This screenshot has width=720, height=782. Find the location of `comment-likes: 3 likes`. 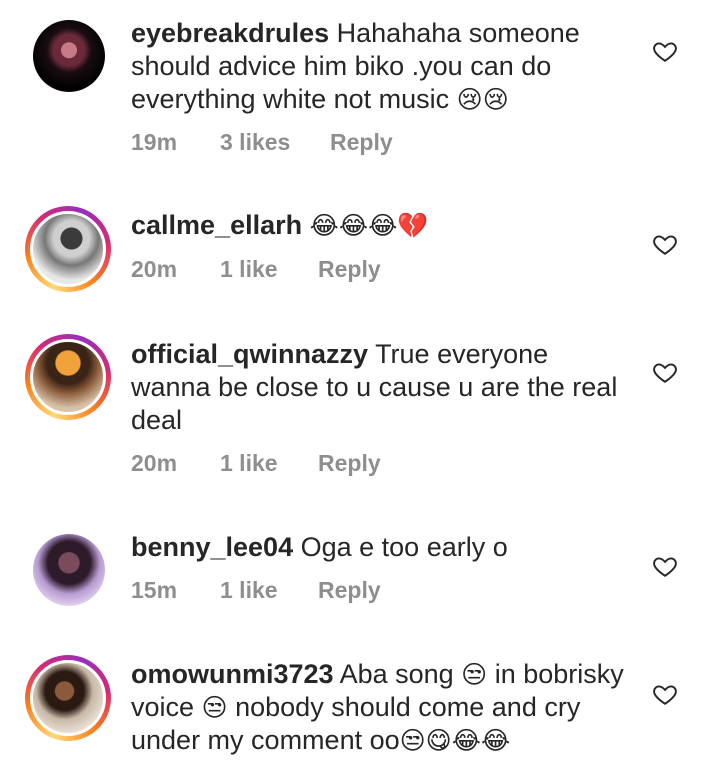

comment-likes: 3 likes is located at coordinates (275, 142).